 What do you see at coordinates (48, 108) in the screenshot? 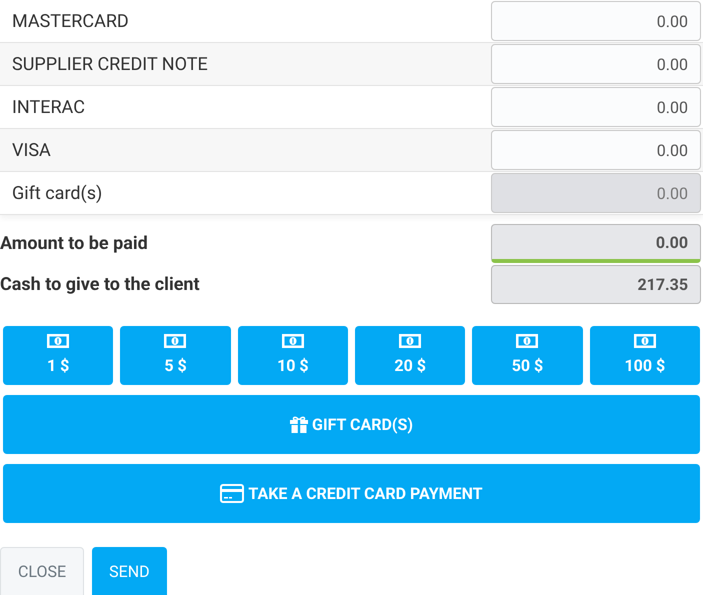
I see `payment-method-label: INTERAC` at bounding box center [48, 108].